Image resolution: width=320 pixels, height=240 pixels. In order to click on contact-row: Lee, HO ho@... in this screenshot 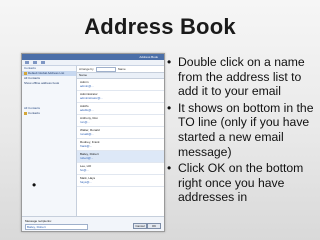, I will do `click(120, 169)`.